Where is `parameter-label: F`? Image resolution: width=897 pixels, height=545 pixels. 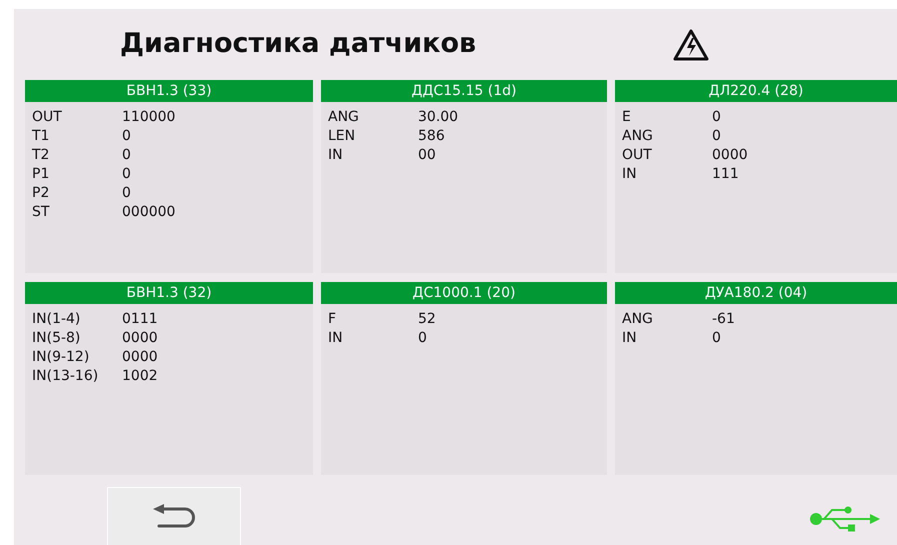
parameter-label: F is located at coordinates (333, 319).